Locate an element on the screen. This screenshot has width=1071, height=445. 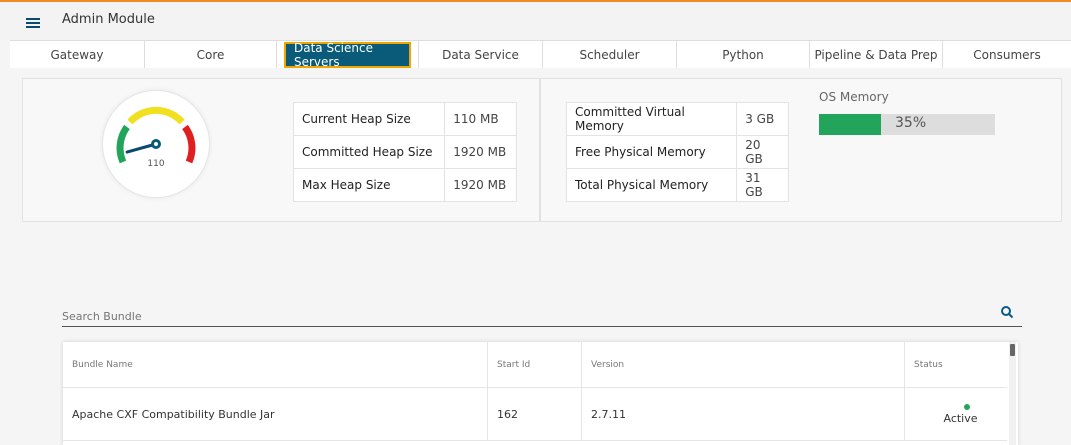
table-row: Committed Virtual Memory 3 GB is located at coordinates (677, 119).